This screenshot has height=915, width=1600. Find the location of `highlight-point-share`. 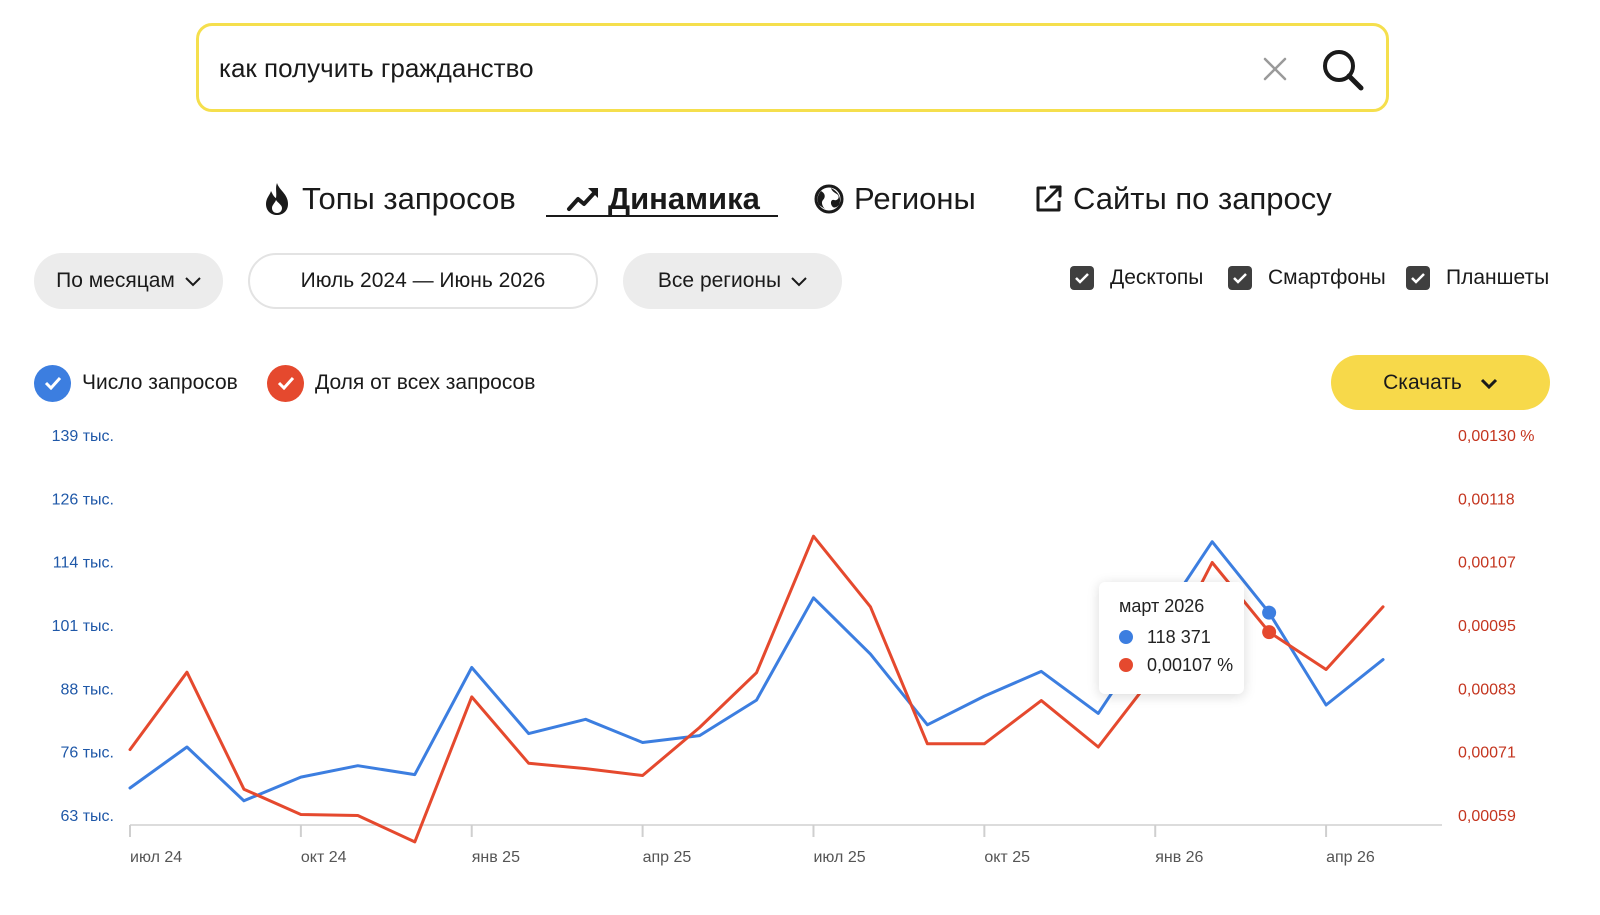

highlight-point-share is located at coordinates (1269, 632).